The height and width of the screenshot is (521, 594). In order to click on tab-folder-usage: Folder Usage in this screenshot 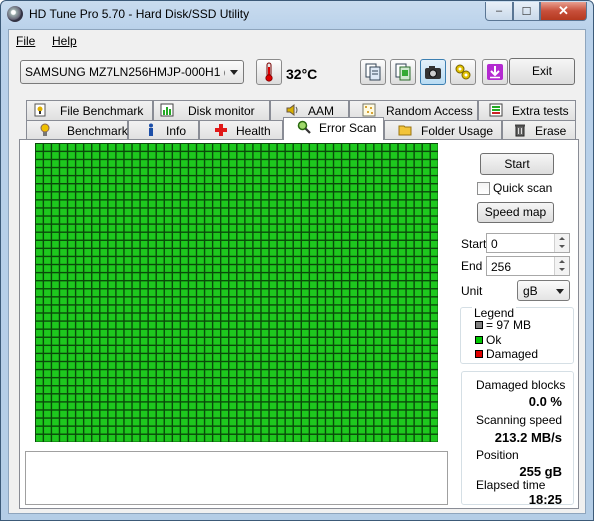, I will do `click(443, 130)`.